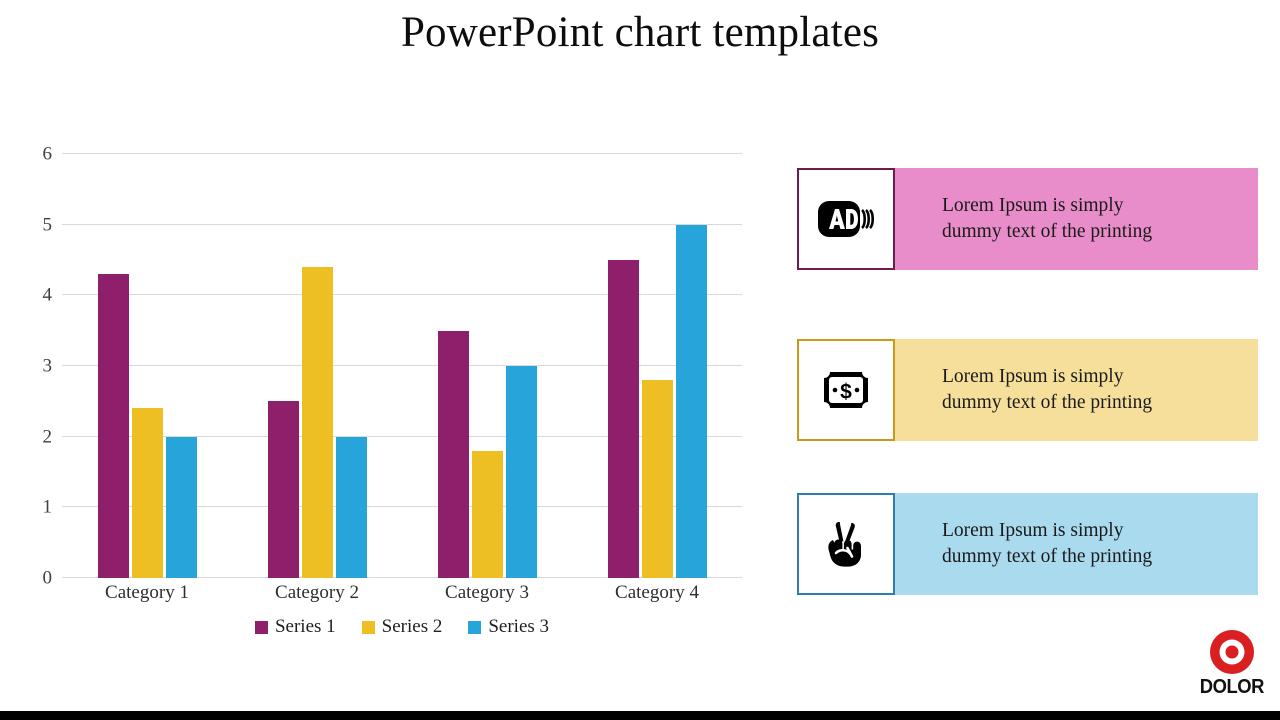 The height and width of the screenshot is (720, 1280). I want to click on y-tick-label: 4, so click(47, 295).